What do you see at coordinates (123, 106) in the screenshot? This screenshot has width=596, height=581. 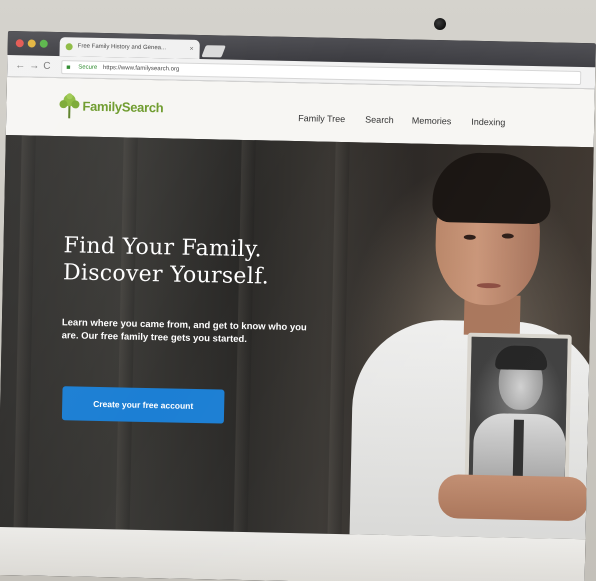 I see `logo-text: FamilySearch` at bounding box center [123, 106].